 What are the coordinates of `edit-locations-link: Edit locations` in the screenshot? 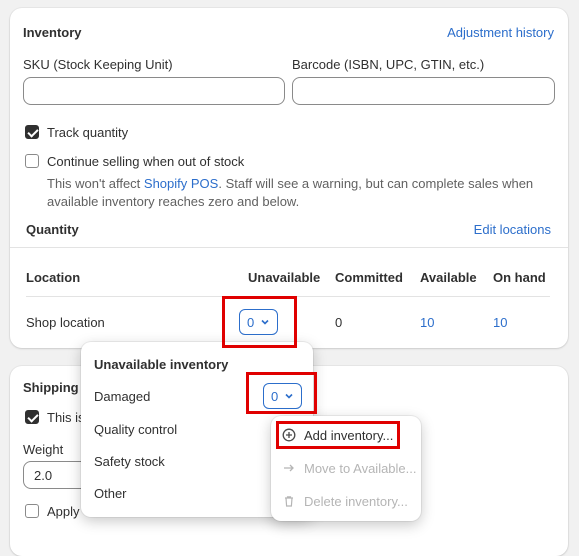 It's located at (512, 229).